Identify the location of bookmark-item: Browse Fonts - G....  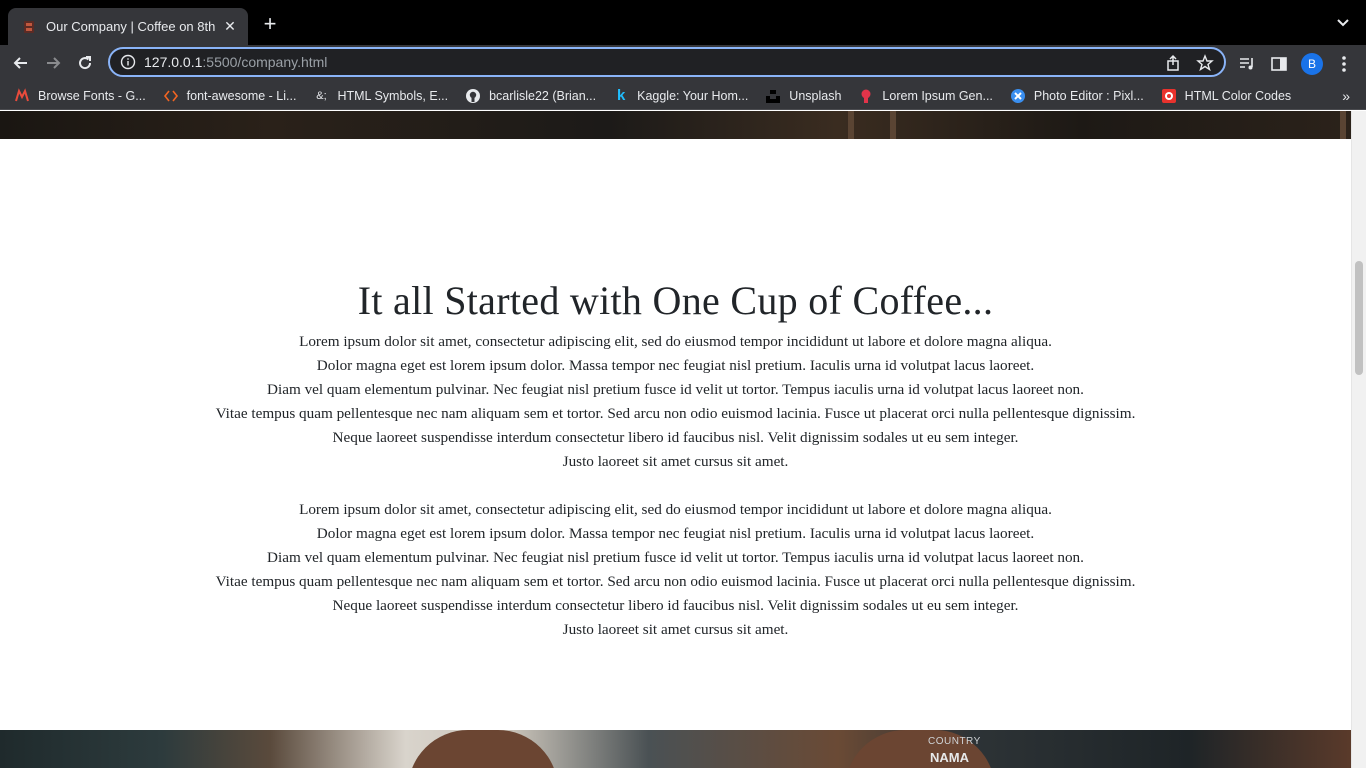
(80, 95).